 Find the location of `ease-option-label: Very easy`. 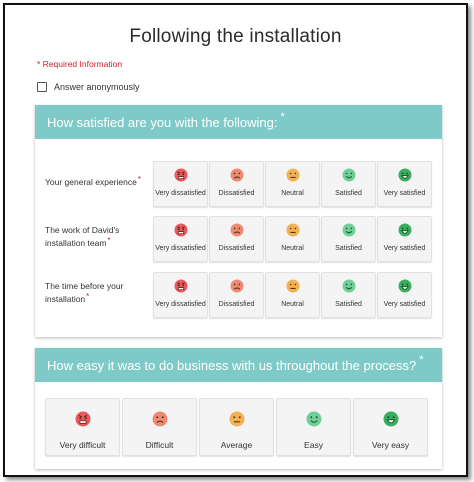

ease-option-label: Very easy is located at coordinates (390, 445).